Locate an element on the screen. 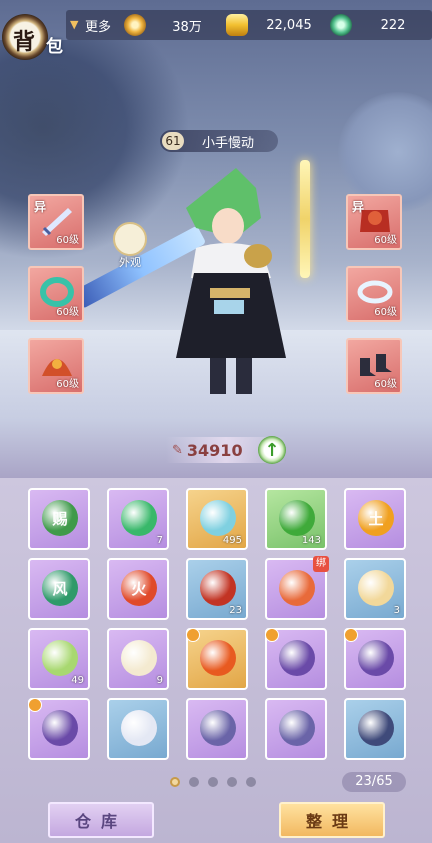 The width and height of the screenshot is (432, 843). sort-button: 整理 is located at coordinates (332, 820).